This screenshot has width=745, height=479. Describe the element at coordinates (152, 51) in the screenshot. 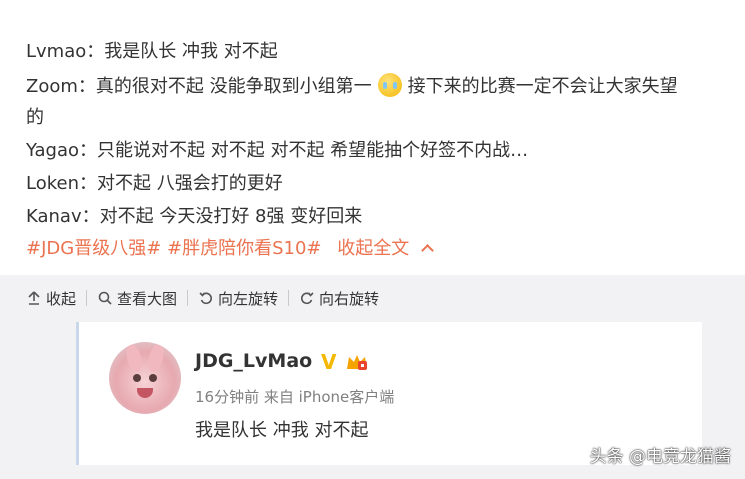

I see `post-line-lvmao: Lvmao：我是队长 冲我 对不起` at that location.